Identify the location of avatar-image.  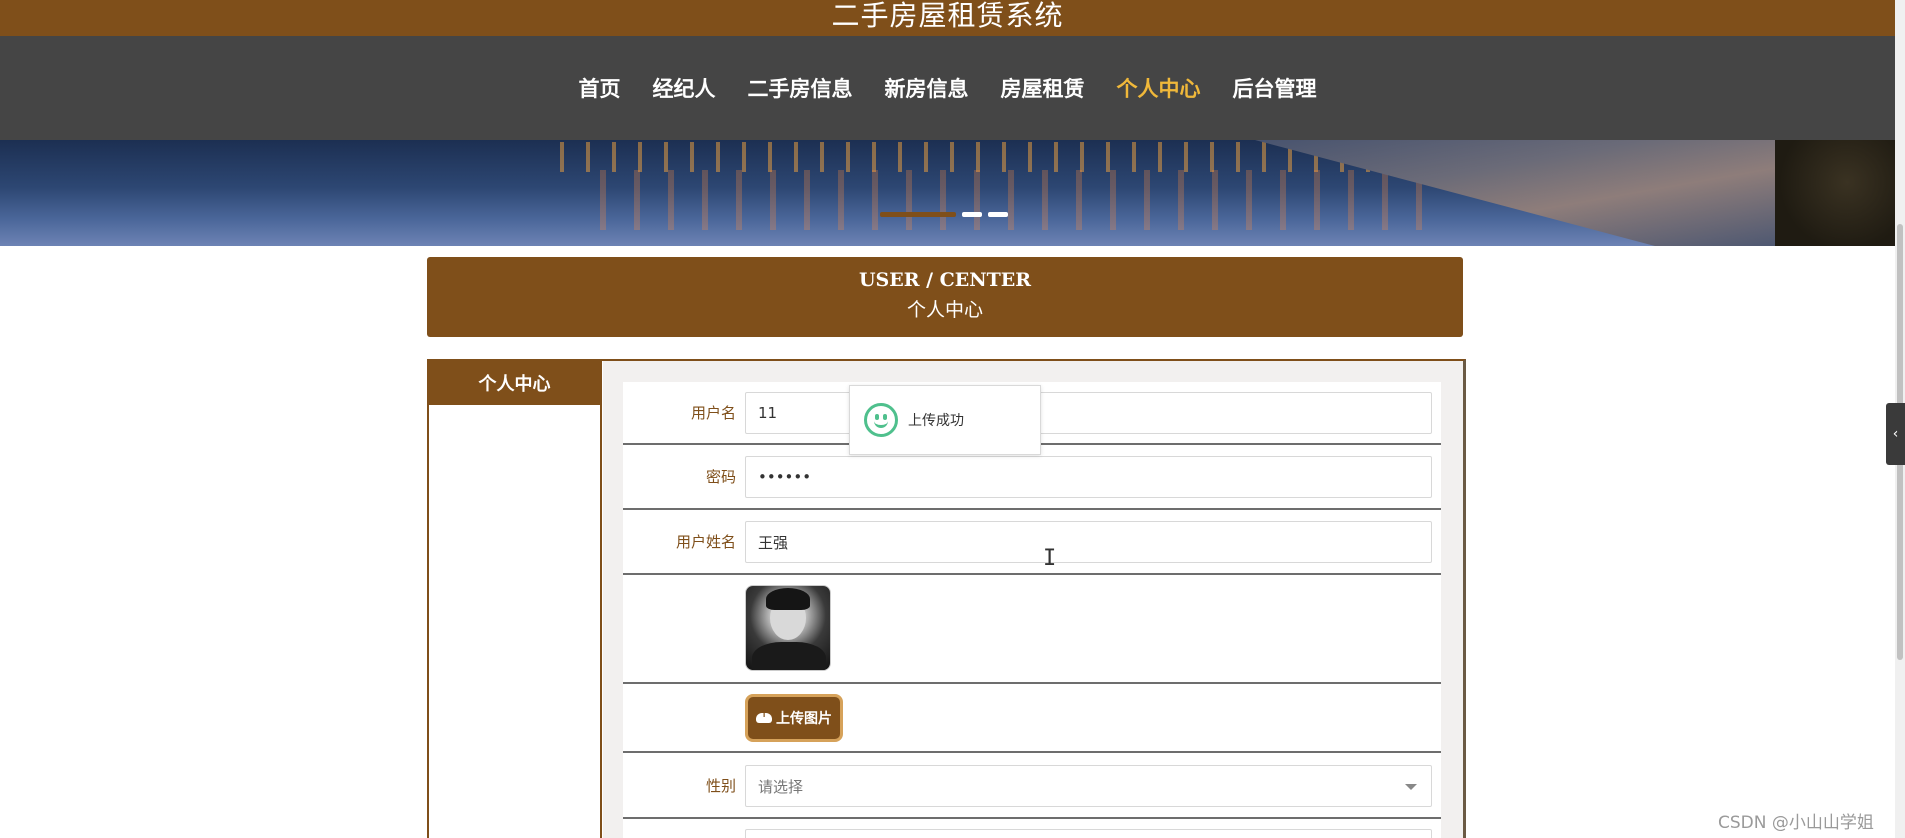
(788, 628).